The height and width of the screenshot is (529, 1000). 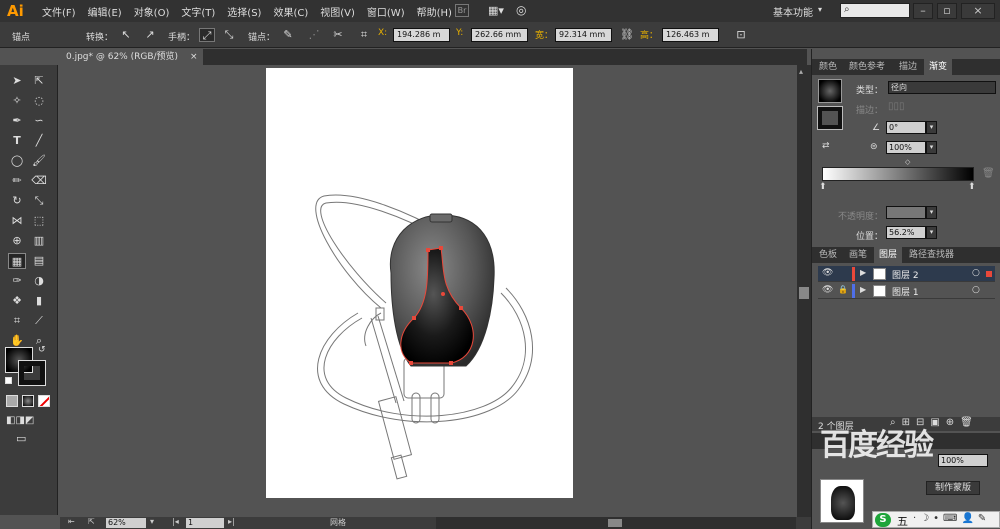 What do you see at coordinates (498, 10) in the screenshot?
I see `arrange-documents-icon: ▦▾` at bounding box center [498, 10].